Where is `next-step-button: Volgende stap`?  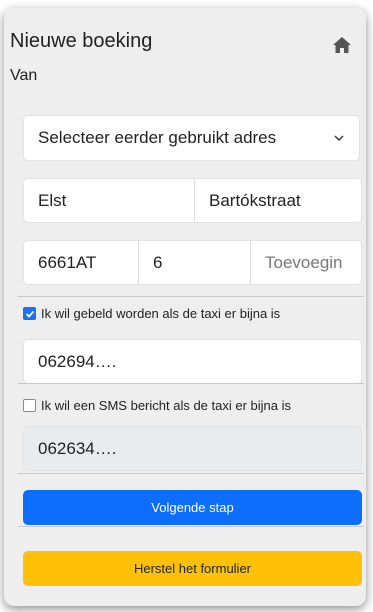 next-step-button: Volgende stap is located at coordinates (192, 507).